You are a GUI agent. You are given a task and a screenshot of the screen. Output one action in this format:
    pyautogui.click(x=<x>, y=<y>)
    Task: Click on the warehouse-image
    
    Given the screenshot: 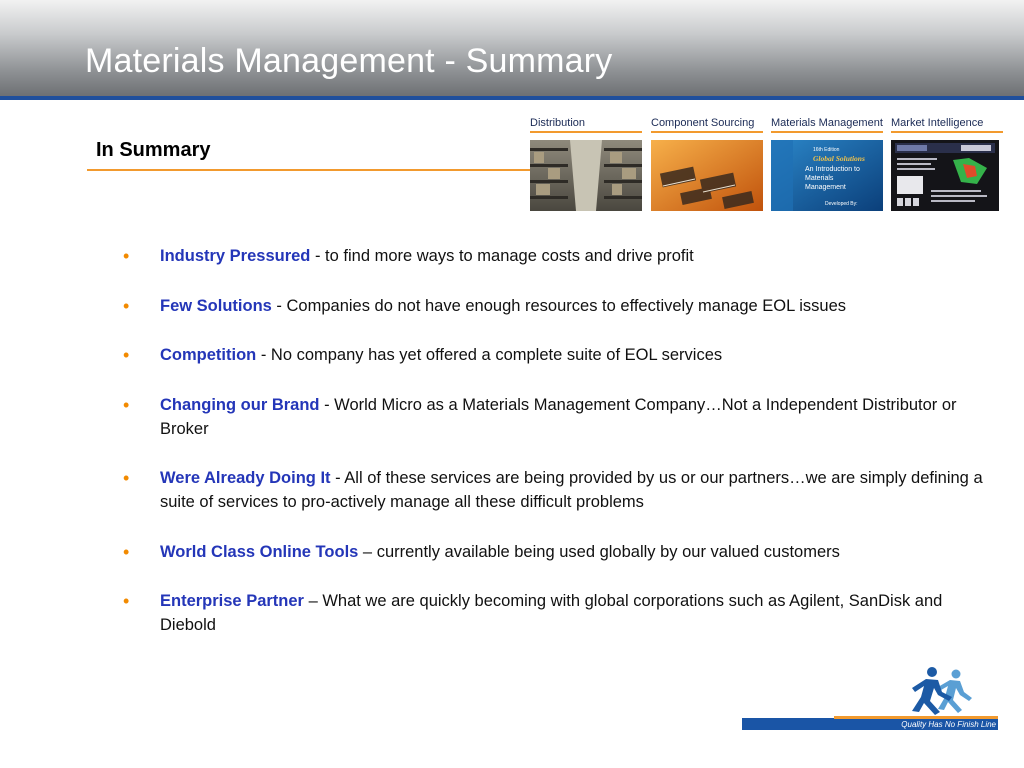 What is the action you would take?
    pyautogui.click(x=586, y=175)
    